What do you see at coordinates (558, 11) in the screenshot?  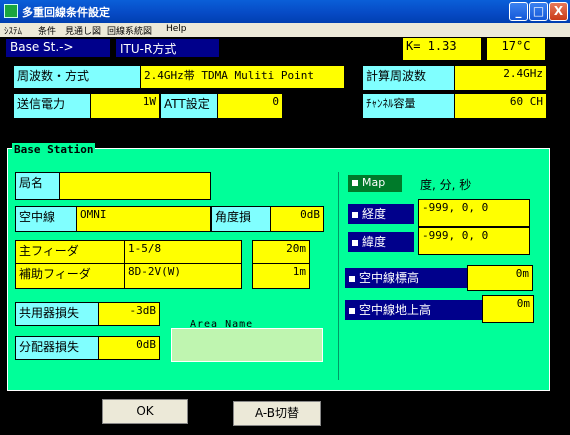 I see `close-button: X` at bounding box center [558, 11].